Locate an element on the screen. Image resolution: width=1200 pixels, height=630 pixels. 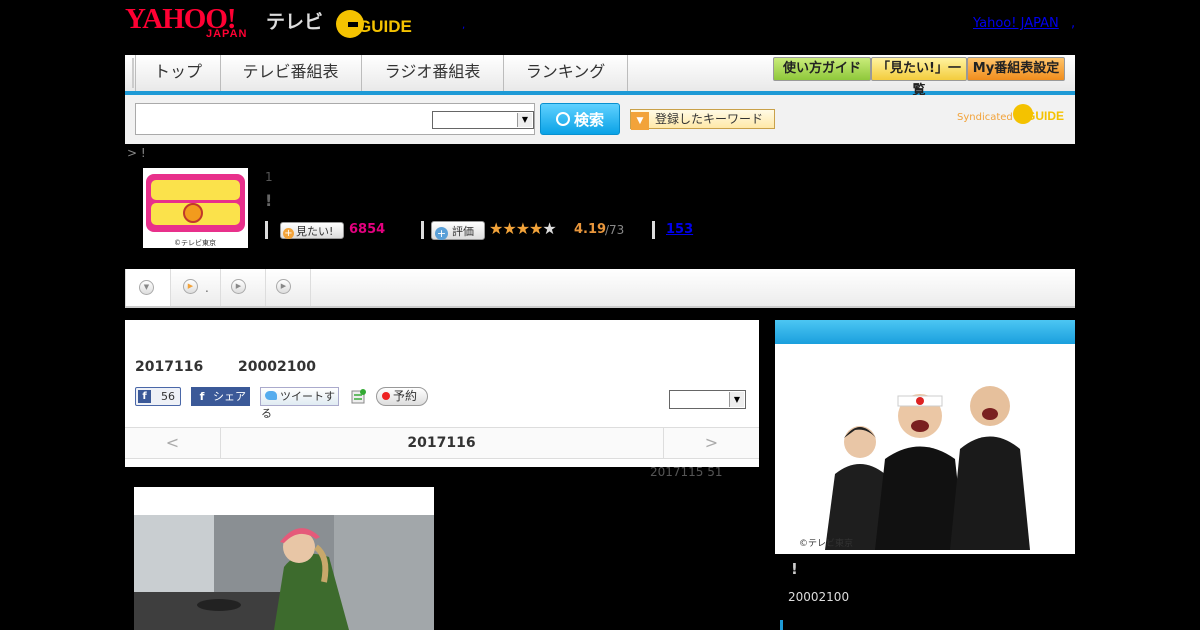
gguide-logo-g-bar is located at coordinates (353, 24).